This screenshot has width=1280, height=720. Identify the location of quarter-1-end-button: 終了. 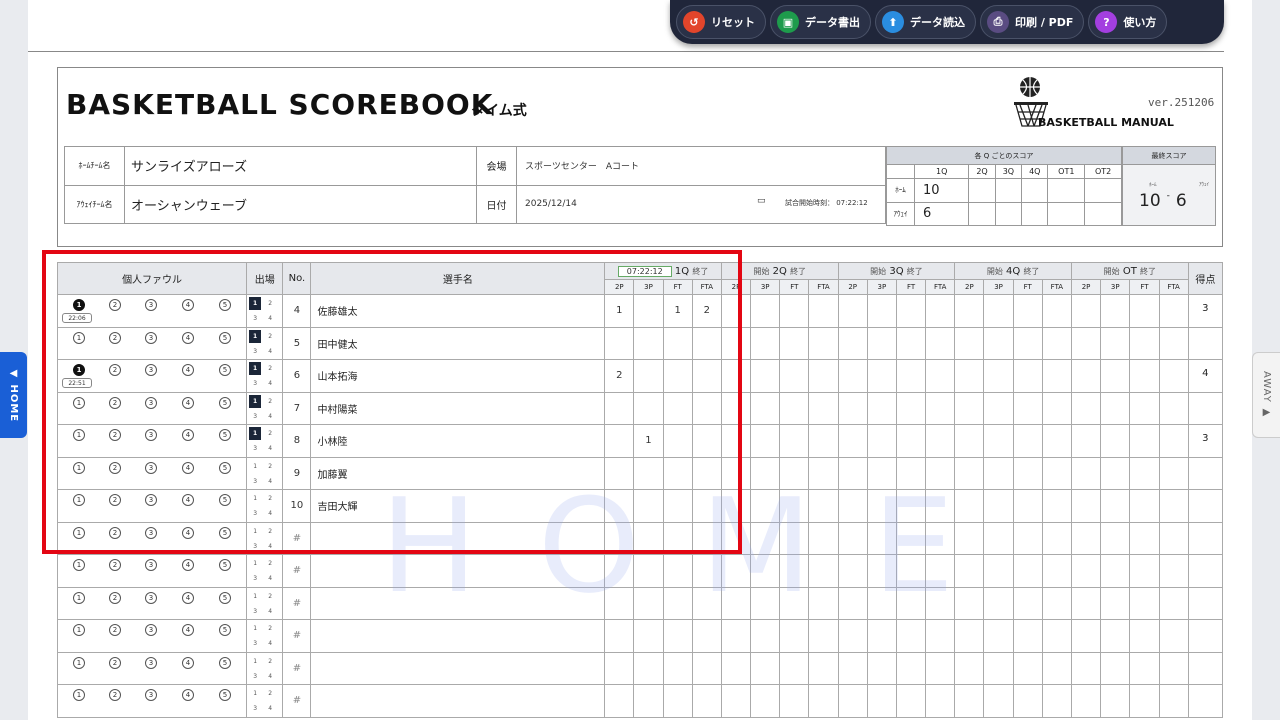
(700, 271).